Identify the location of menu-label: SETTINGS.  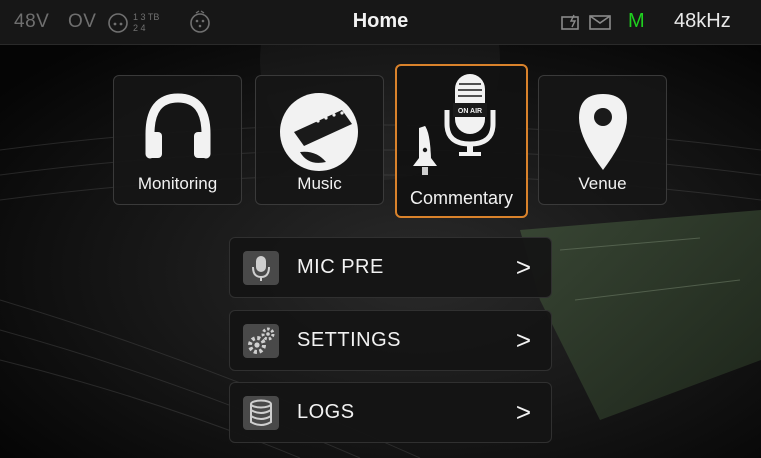
(349, 340).